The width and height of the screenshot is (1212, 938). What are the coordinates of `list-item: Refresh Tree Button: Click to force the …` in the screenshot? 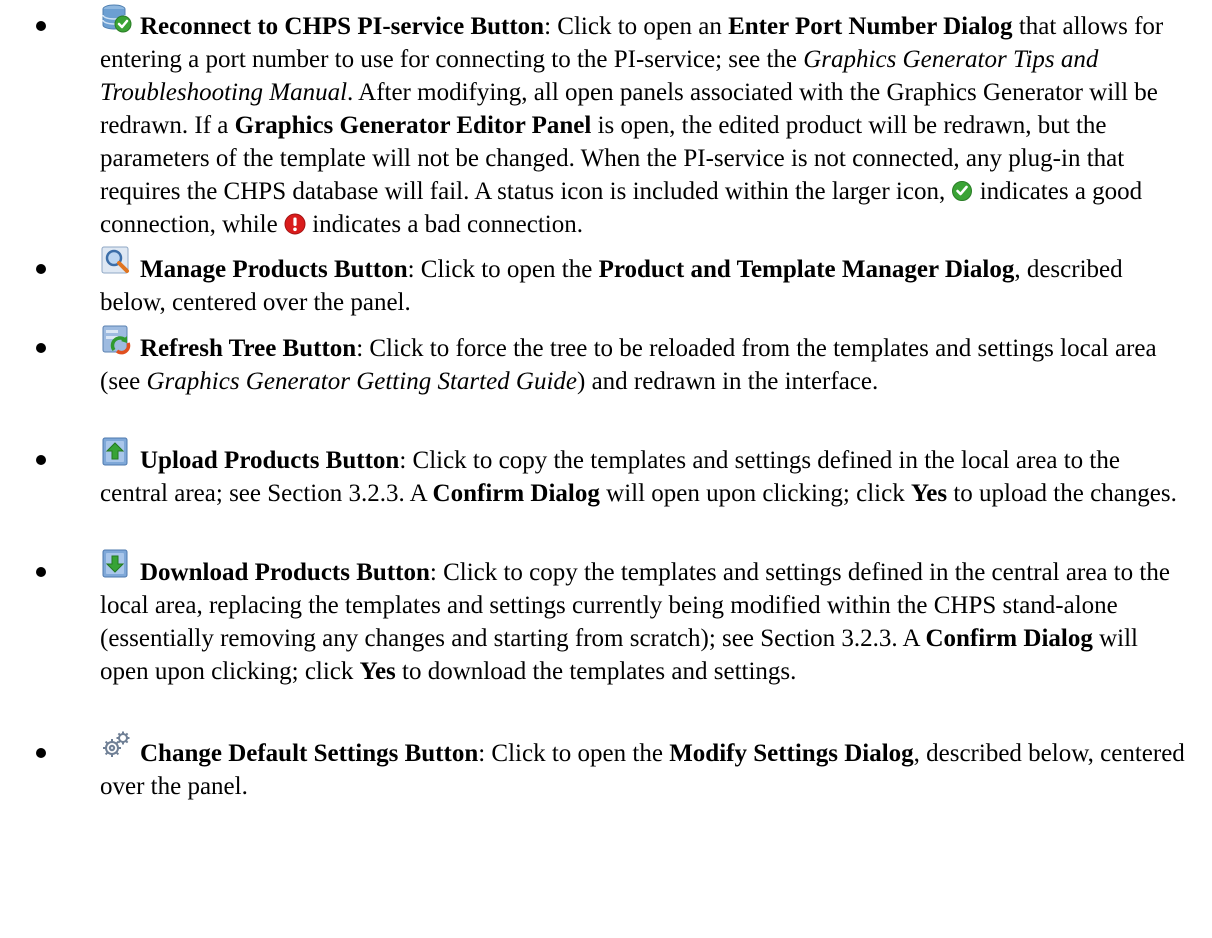 It's located at (606, 378).